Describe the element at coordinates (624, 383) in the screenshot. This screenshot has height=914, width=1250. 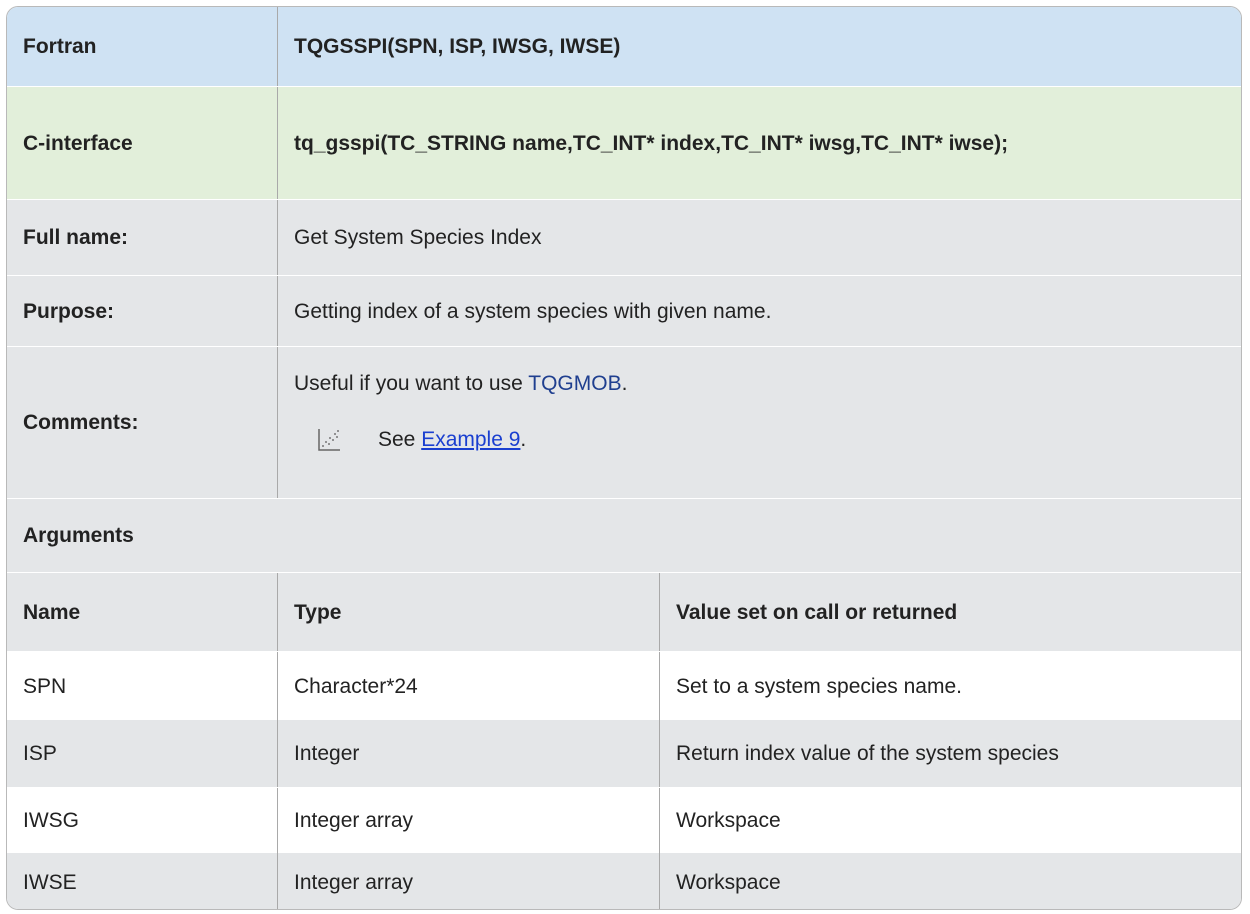
I see `comments-suffix: .` at that location.